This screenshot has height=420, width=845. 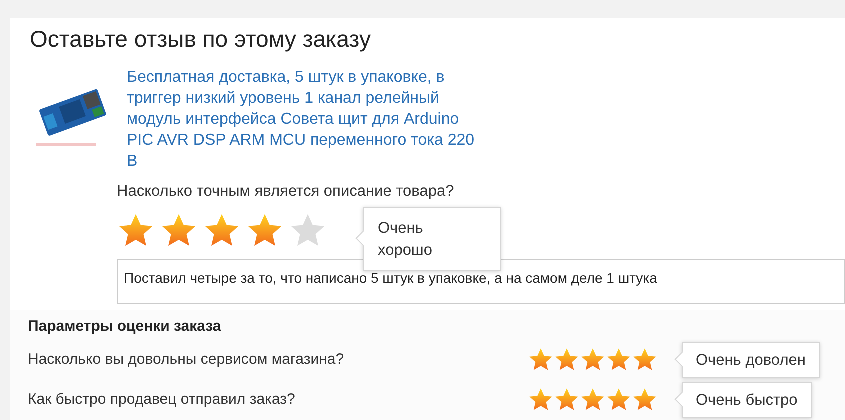 I want to click on question-label: Насколько вы довольны сервисом магазина?, so click(x=187, y=360).